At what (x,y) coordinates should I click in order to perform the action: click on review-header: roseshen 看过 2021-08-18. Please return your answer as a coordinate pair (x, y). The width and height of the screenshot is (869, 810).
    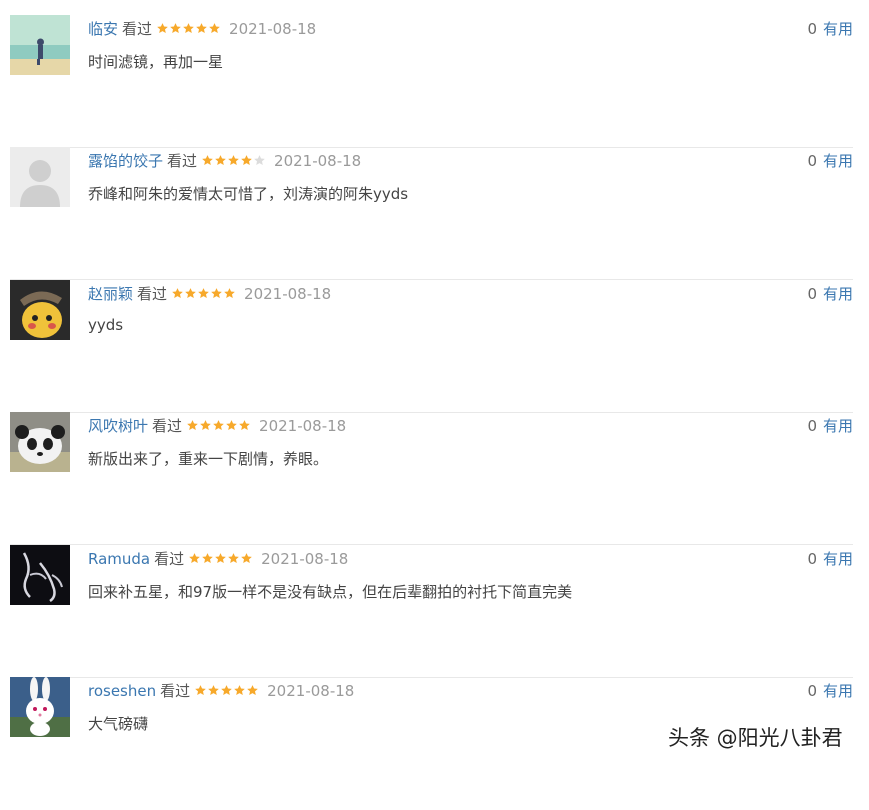
    Looking at the image, I should click on (221, 691).